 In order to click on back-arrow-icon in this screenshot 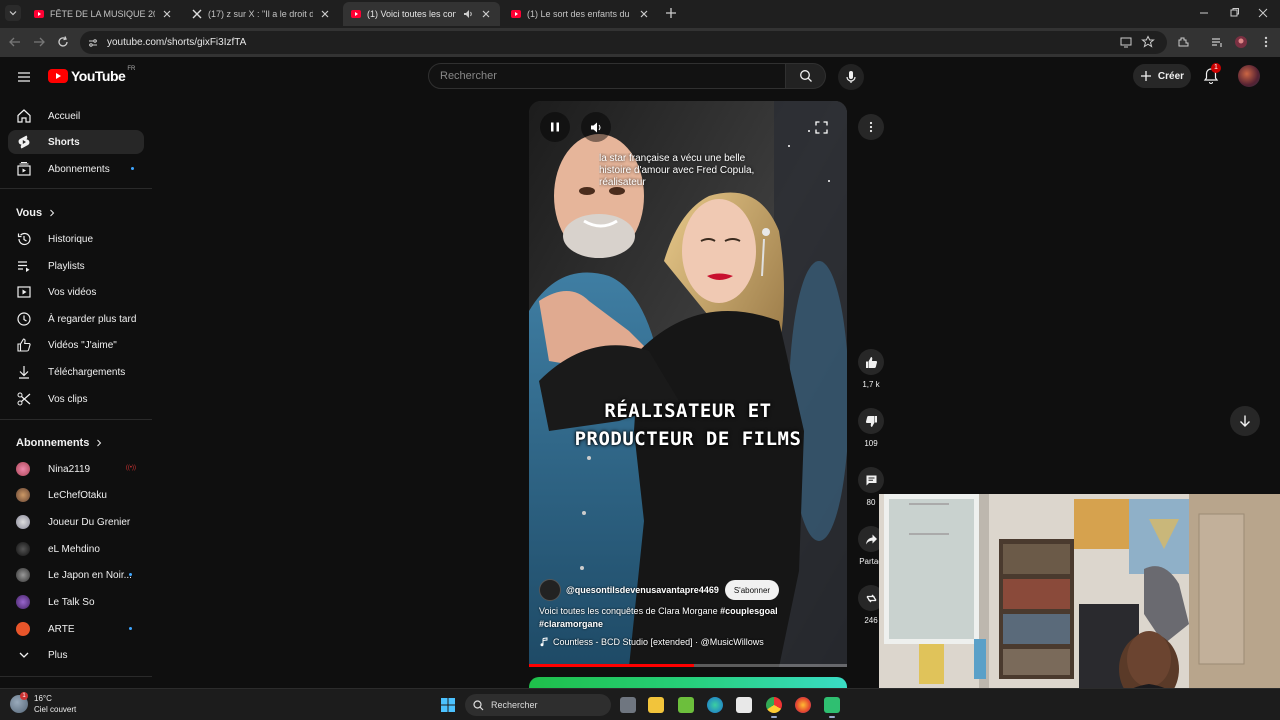, I will do `click(15, 42)`.